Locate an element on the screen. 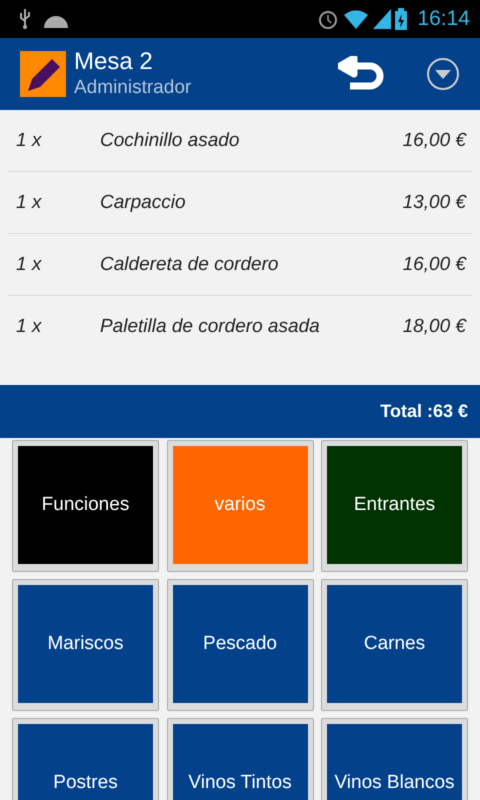 This screenshot has width=480, height=800. category-button: Vinos Tintos is located at coordinates (240, 762).